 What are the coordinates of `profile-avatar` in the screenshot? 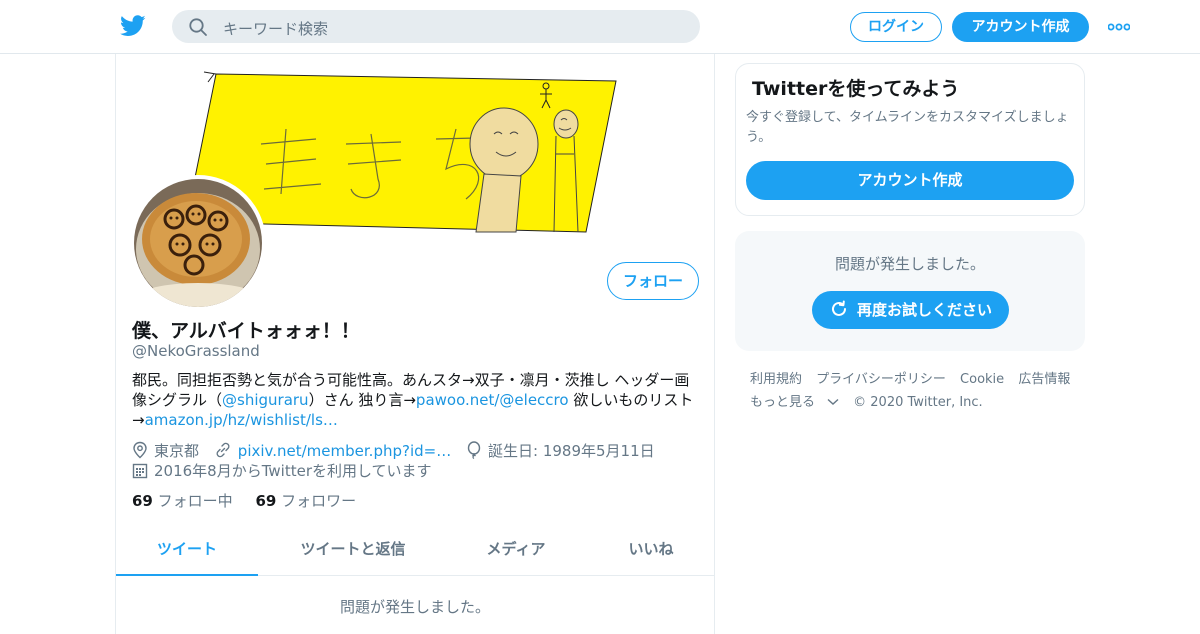 It's located at (198, 243).